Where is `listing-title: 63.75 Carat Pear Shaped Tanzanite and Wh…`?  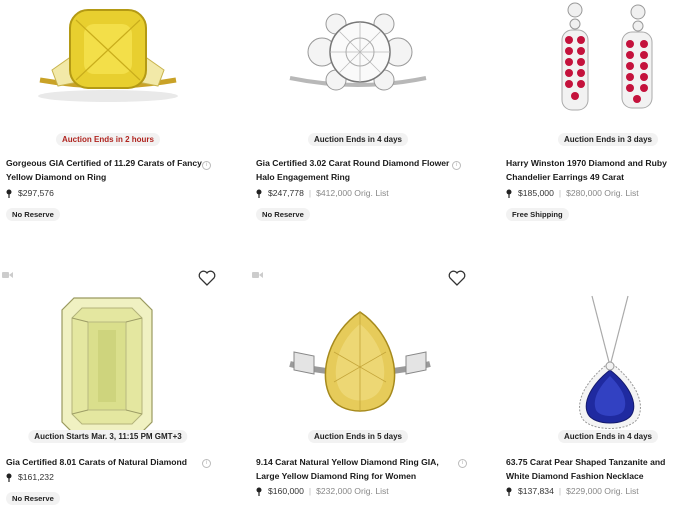 listing-title: 63.75 Carat Pear Shaped Tanzanite and Wh… is located at coordinates (597, 469).